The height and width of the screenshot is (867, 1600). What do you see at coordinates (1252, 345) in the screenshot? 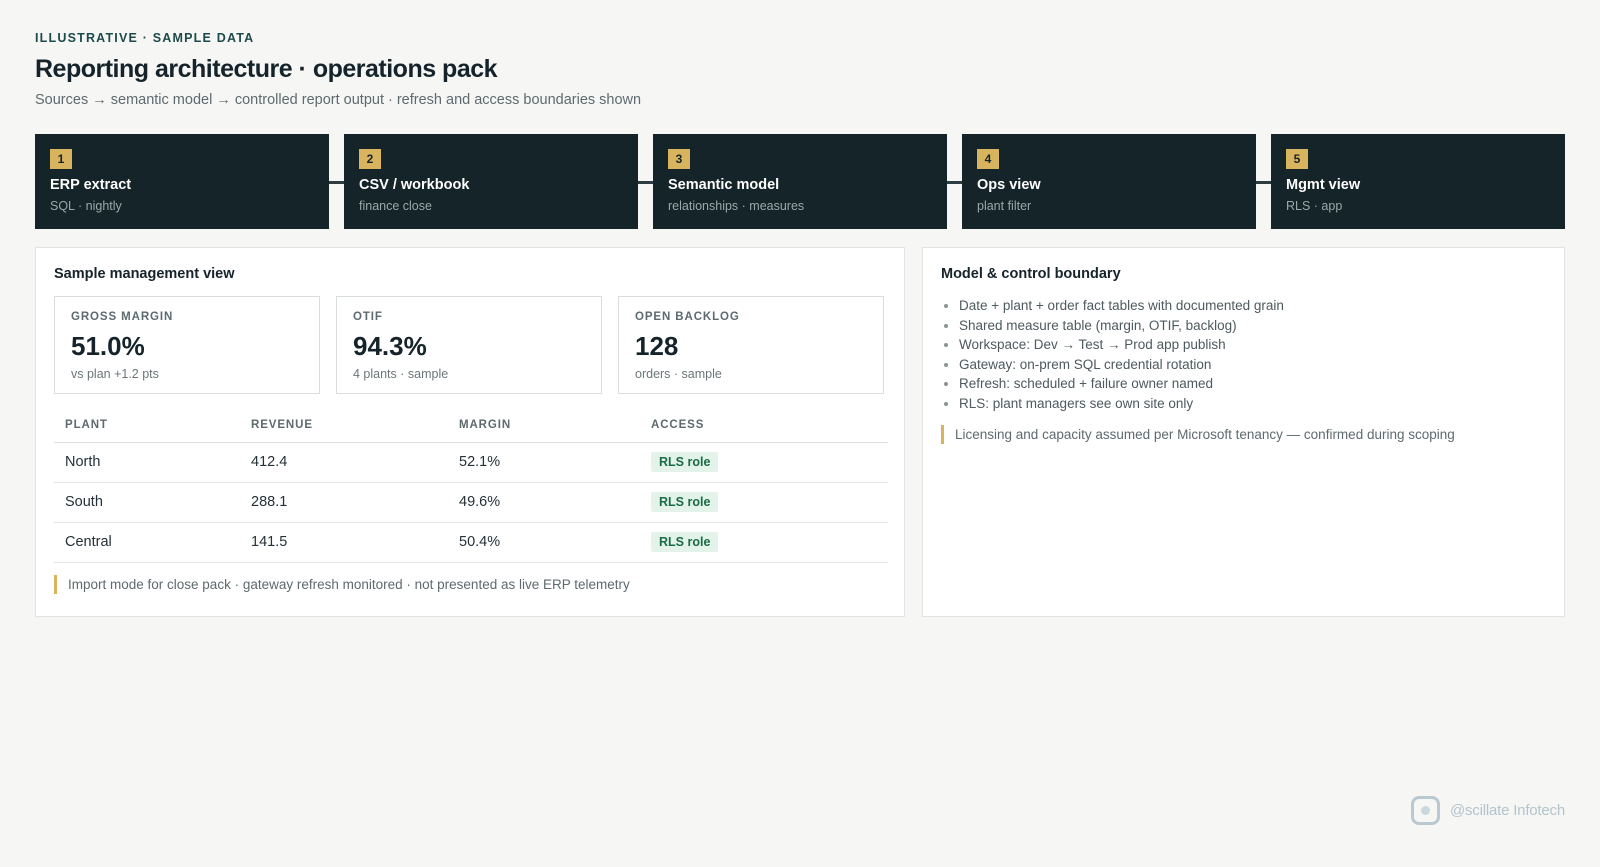
I see `list-item: Workspace: Dev → Test → Prod app publish` at bounding box center [1252, 345].